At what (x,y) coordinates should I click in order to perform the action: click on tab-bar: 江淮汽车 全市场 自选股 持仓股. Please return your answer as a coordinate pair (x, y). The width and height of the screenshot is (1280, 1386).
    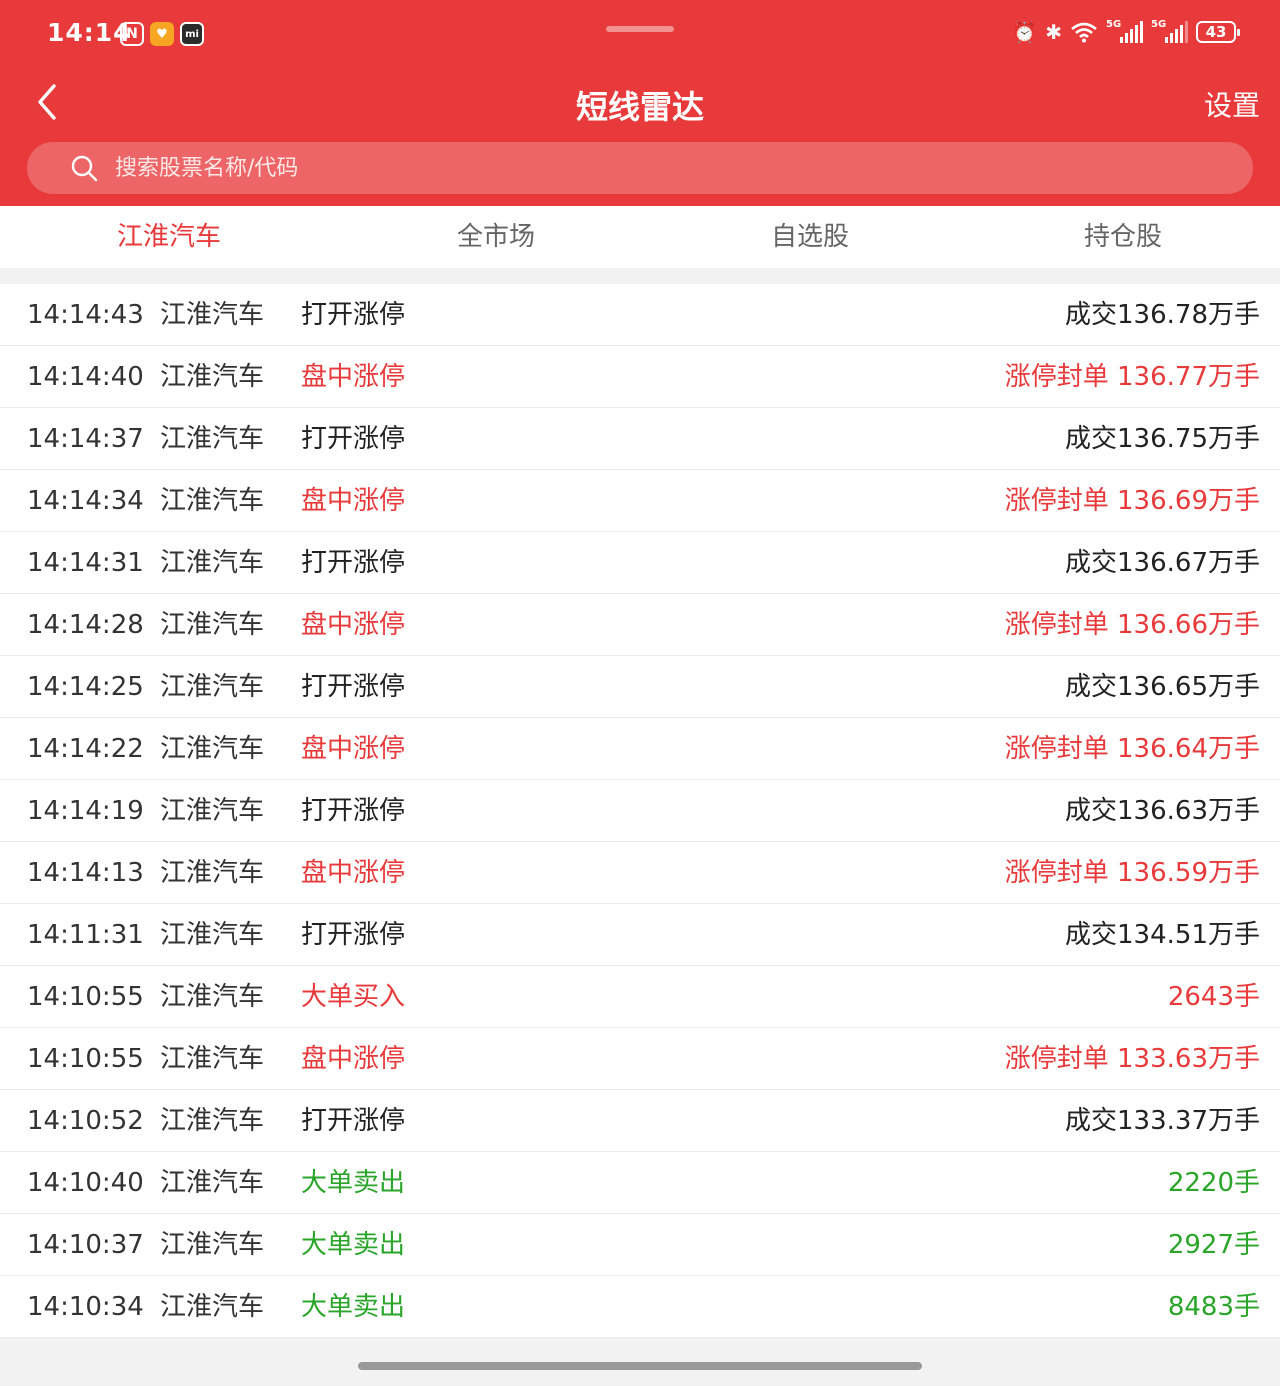
    Looking at the image, I should click on (640, 237).